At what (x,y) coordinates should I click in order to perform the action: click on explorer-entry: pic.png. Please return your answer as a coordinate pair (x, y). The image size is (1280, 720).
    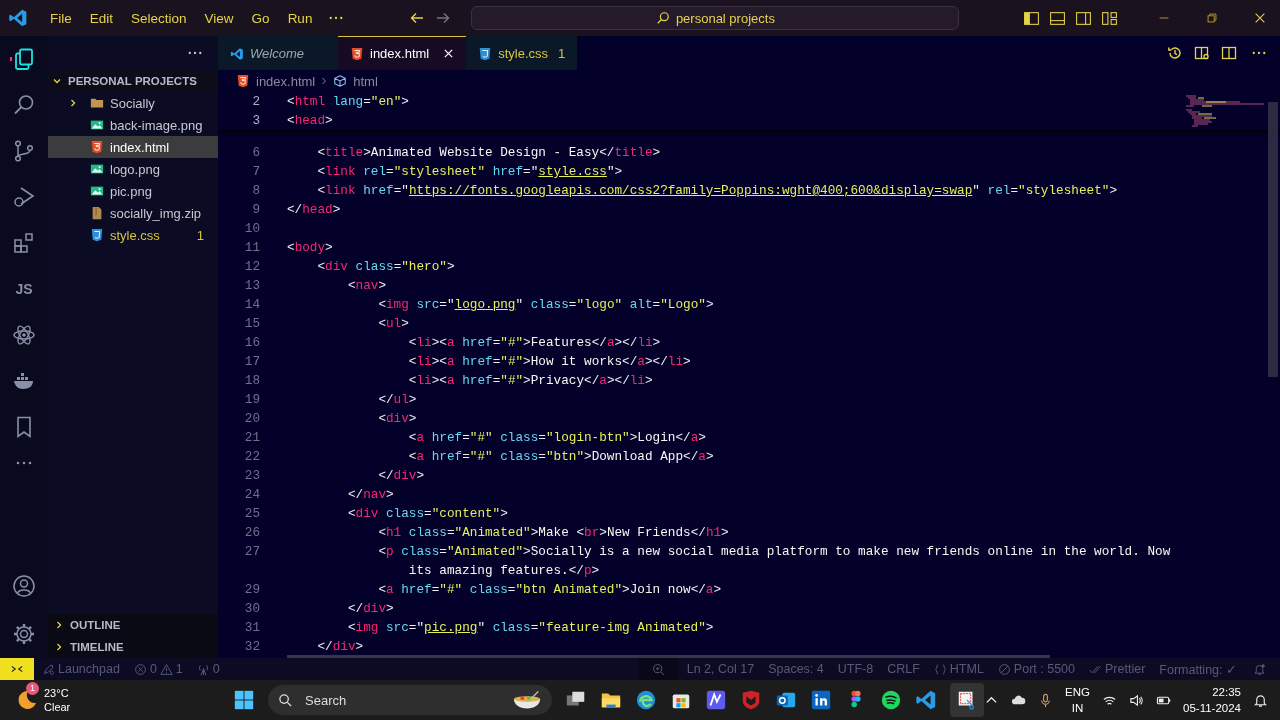
    Looking at the image, I should click on (133, 191).